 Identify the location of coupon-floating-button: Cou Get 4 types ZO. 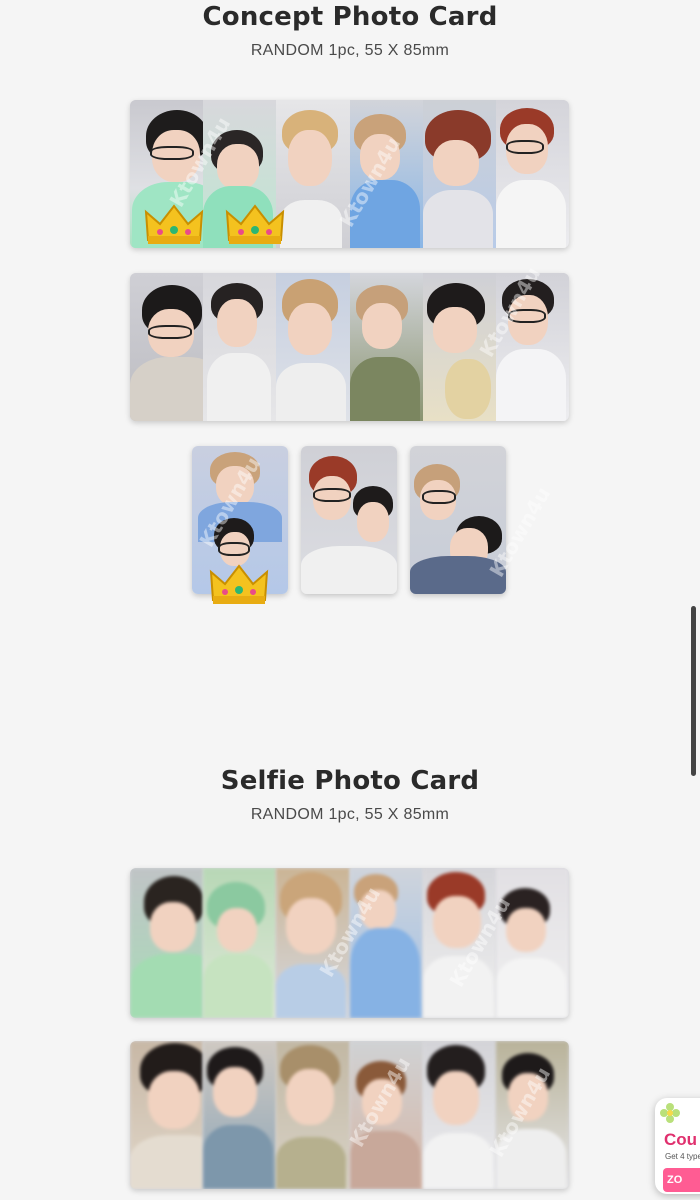
(677, 1146).